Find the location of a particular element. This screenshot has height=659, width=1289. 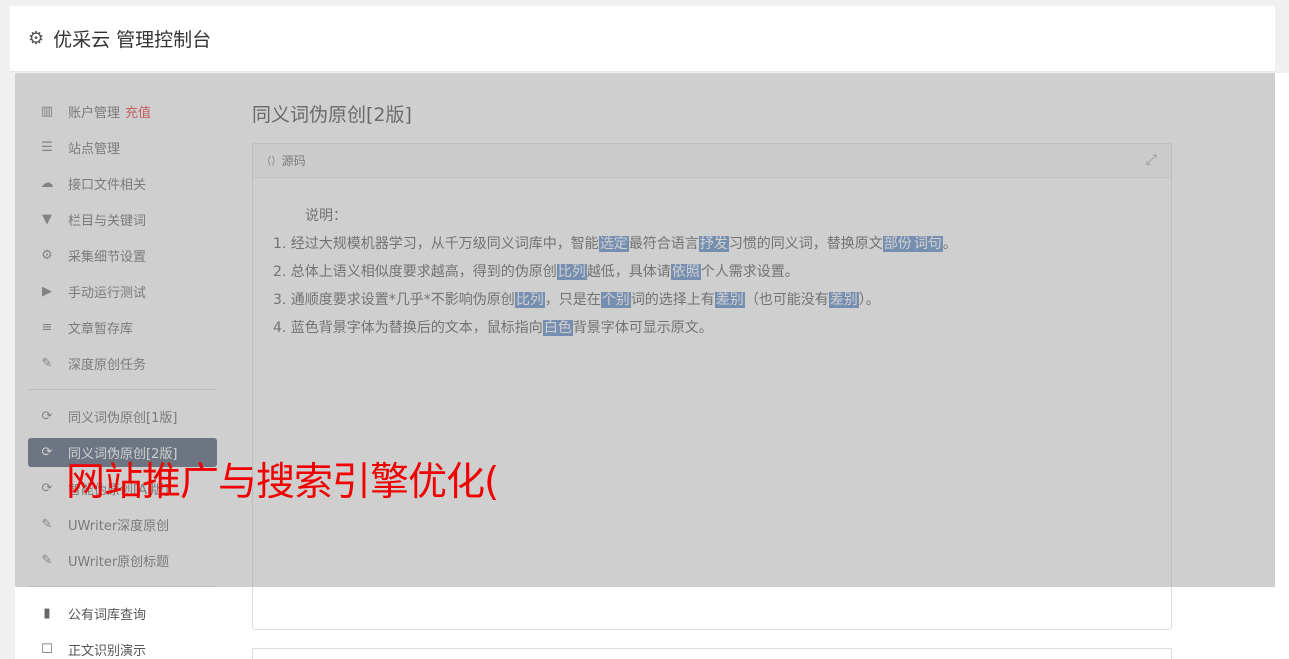

sidebar-item: ✎ UWriter深度原创 is located at coordinates (122, 524).